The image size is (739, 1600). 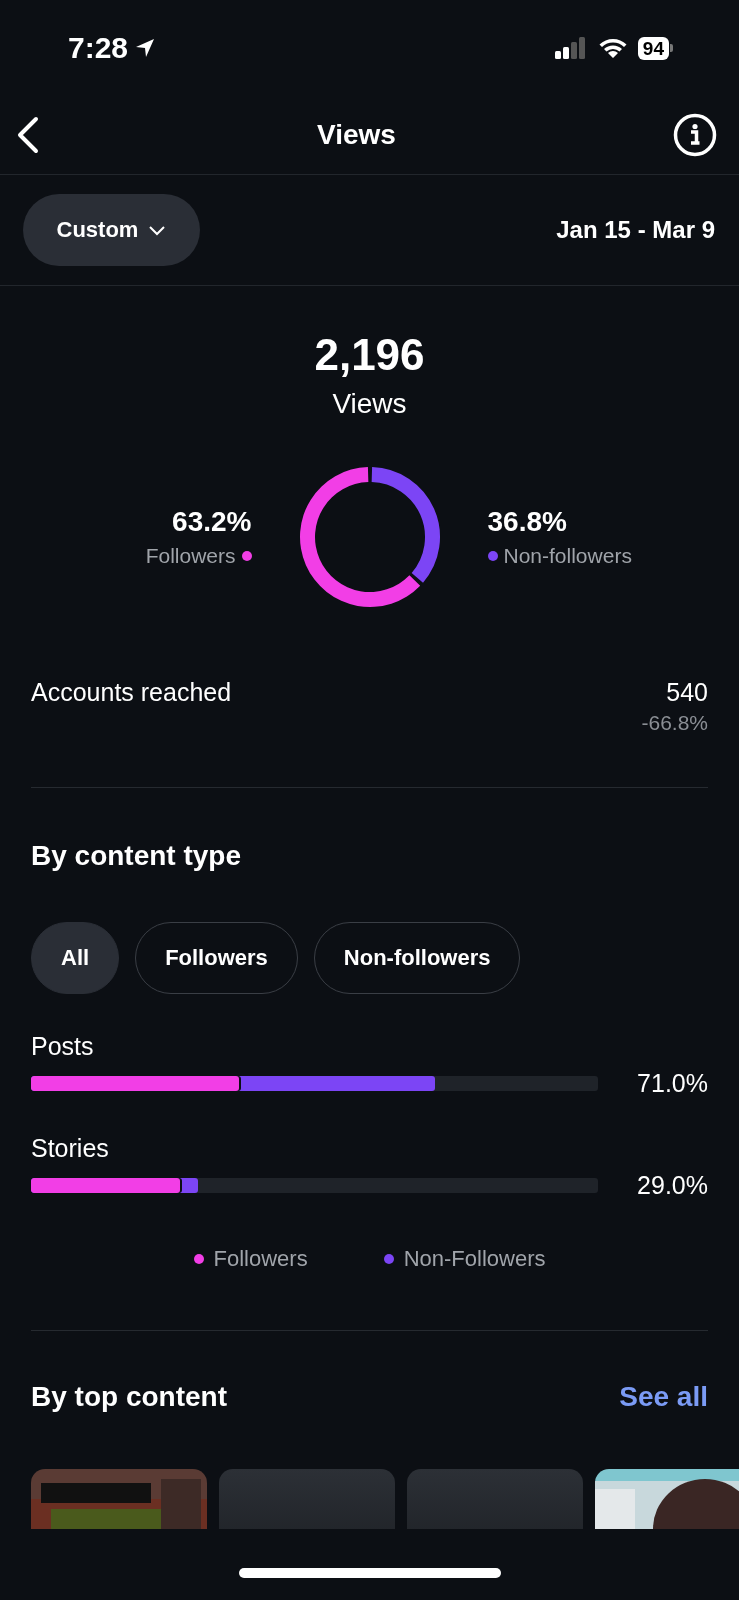 I want to click on info-icon, so click(x=695, y=135).